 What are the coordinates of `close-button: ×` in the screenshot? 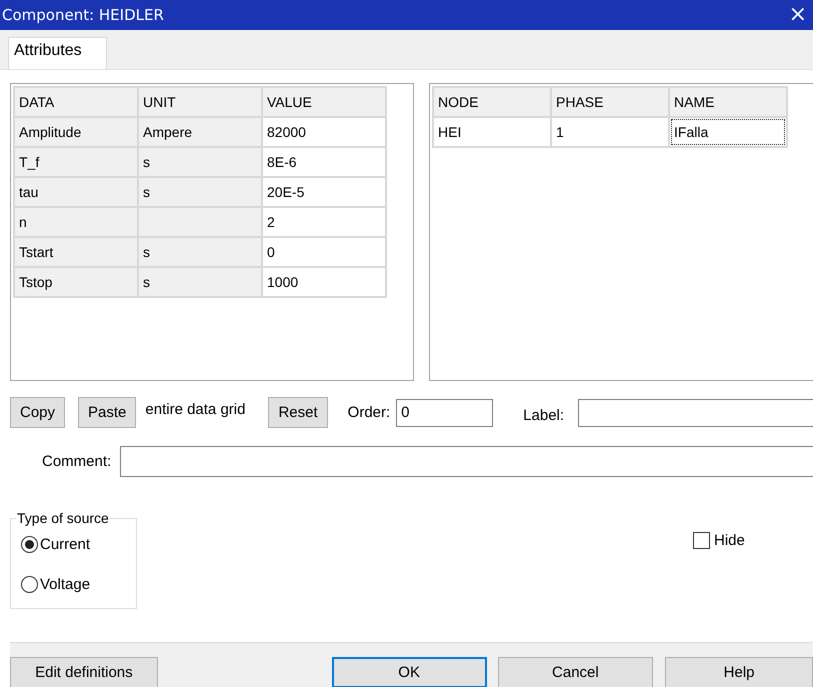 It's located at (797, 15).